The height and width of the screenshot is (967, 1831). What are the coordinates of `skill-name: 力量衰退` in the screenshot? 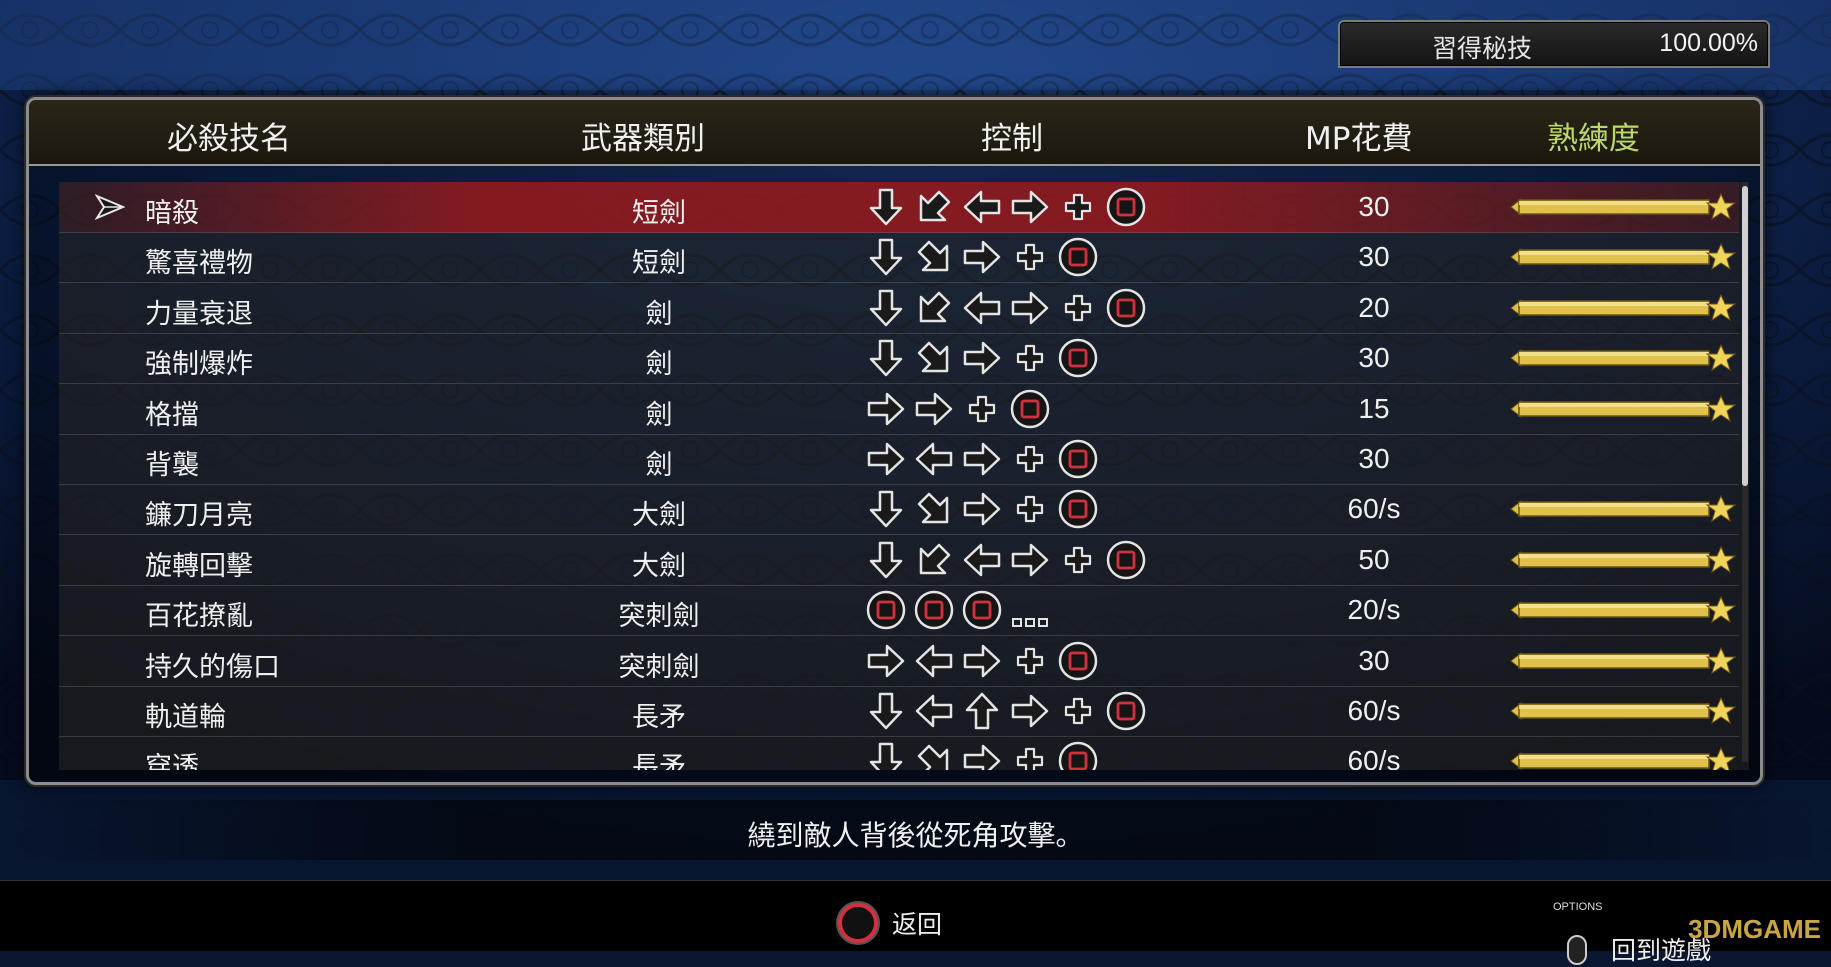 It's located at (199, 314).